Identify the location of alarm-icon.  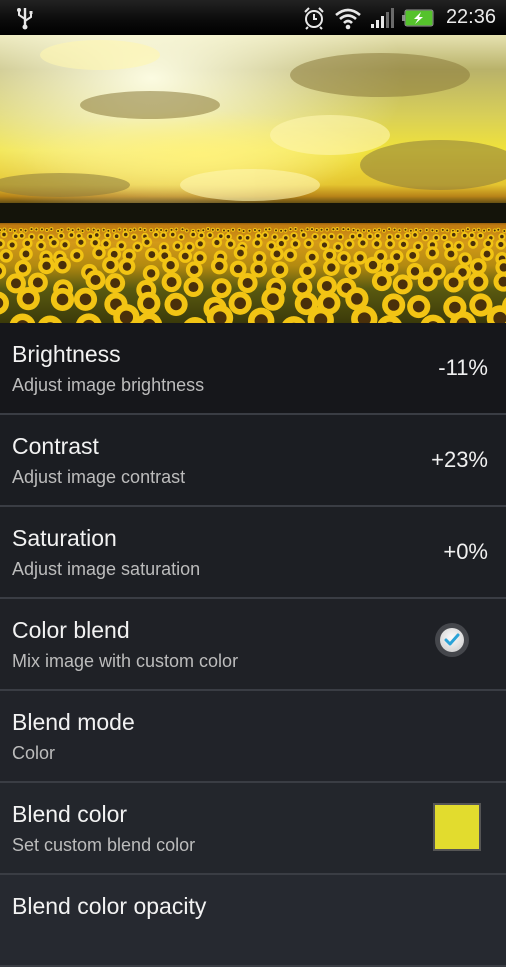
(314, 18).